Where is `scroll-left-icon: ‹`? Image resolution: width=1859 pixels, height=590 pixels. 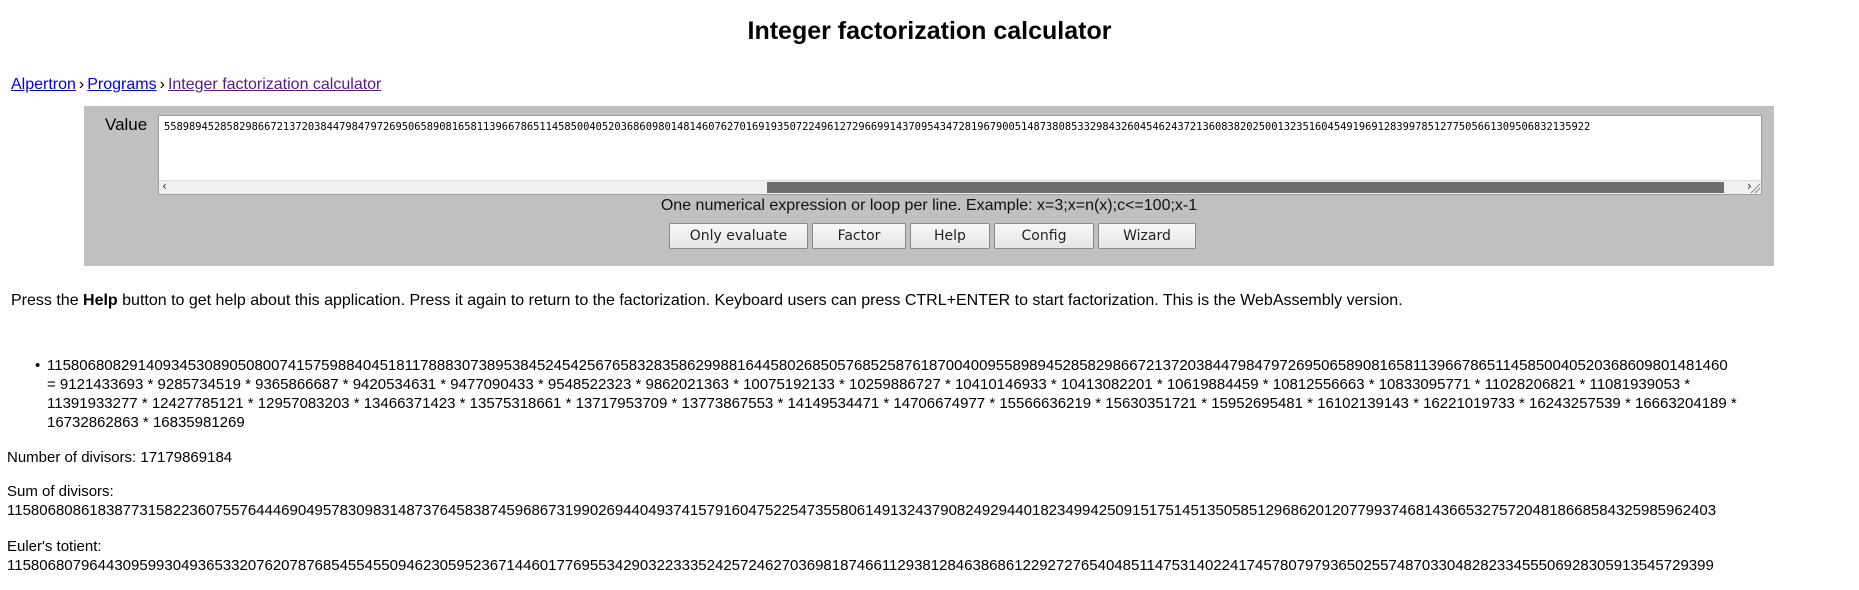
scroll-left-icon: ‹ is located at coordinates (164, 186).